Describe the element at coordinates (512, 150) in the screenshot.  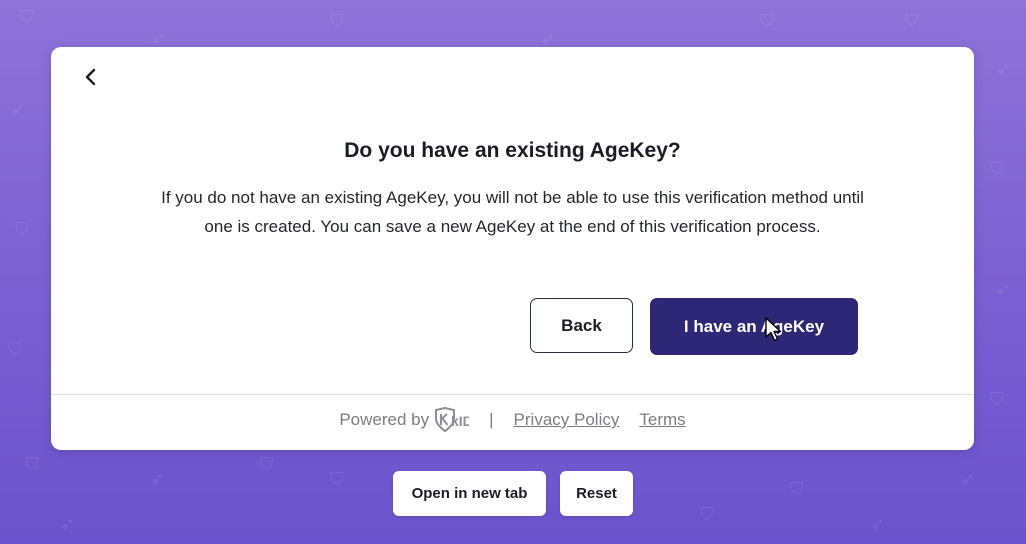
I see `dialog-title: Do you have an existing AgeKey?` at that location.